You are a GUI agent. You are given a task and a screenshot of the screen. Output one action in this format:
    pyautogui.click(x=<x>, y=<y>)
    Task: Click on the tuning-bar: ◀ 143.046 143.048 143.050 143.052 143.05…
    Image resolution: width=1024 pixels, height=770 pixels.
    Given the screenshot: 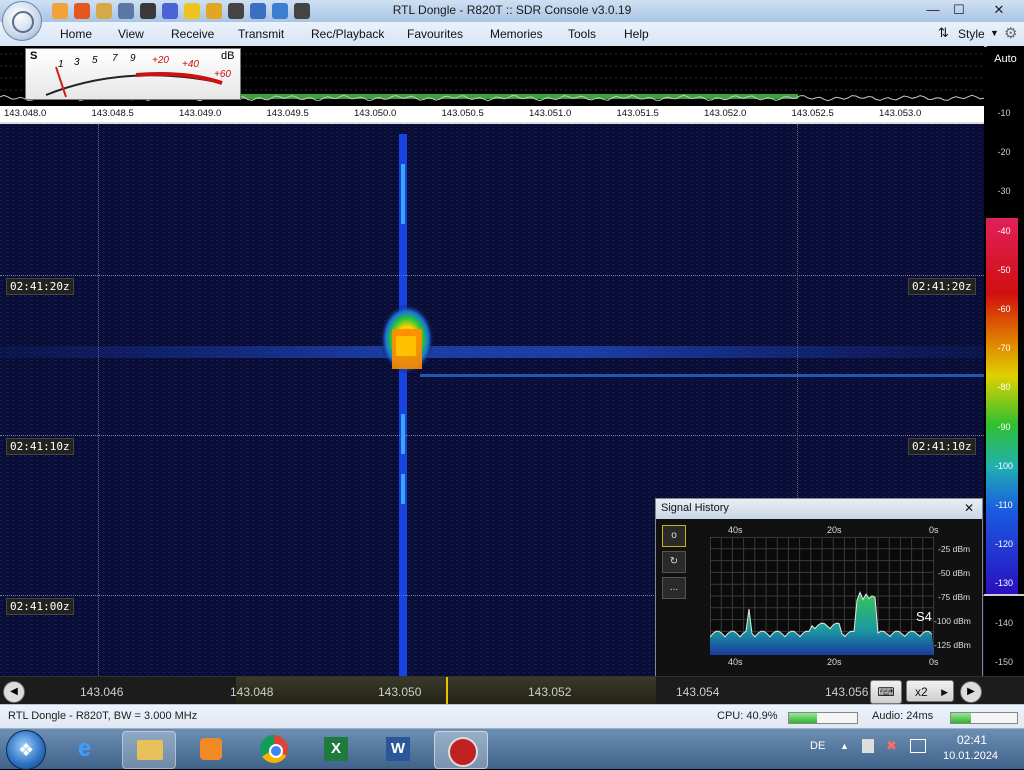 What is the action you would take?
    pyautogui.click(x=512, y=690)
    